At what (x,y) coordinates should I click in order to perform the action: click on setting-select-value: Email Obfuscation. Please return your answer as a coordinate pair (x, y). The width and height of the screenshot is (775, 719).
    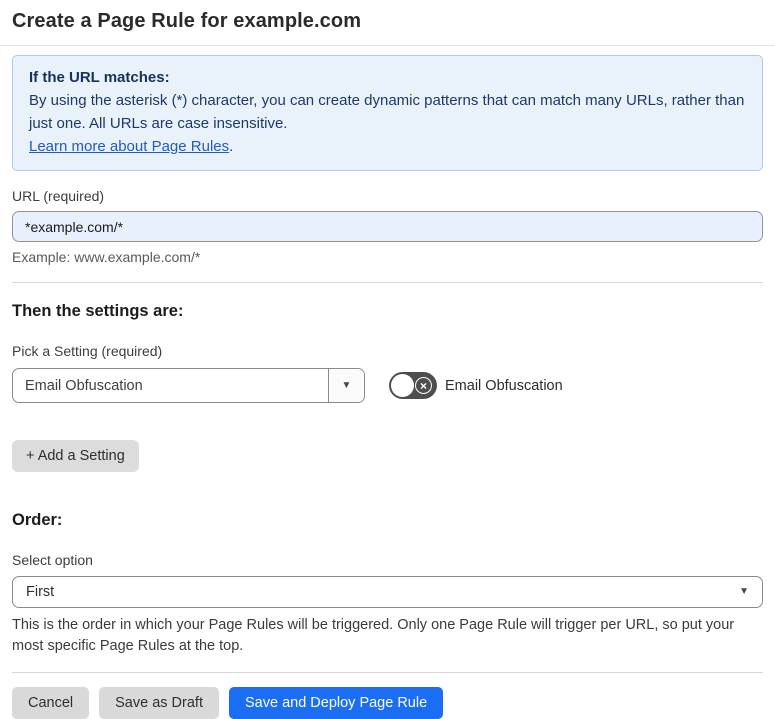
    Looking at the image, I should click on (84, 385).